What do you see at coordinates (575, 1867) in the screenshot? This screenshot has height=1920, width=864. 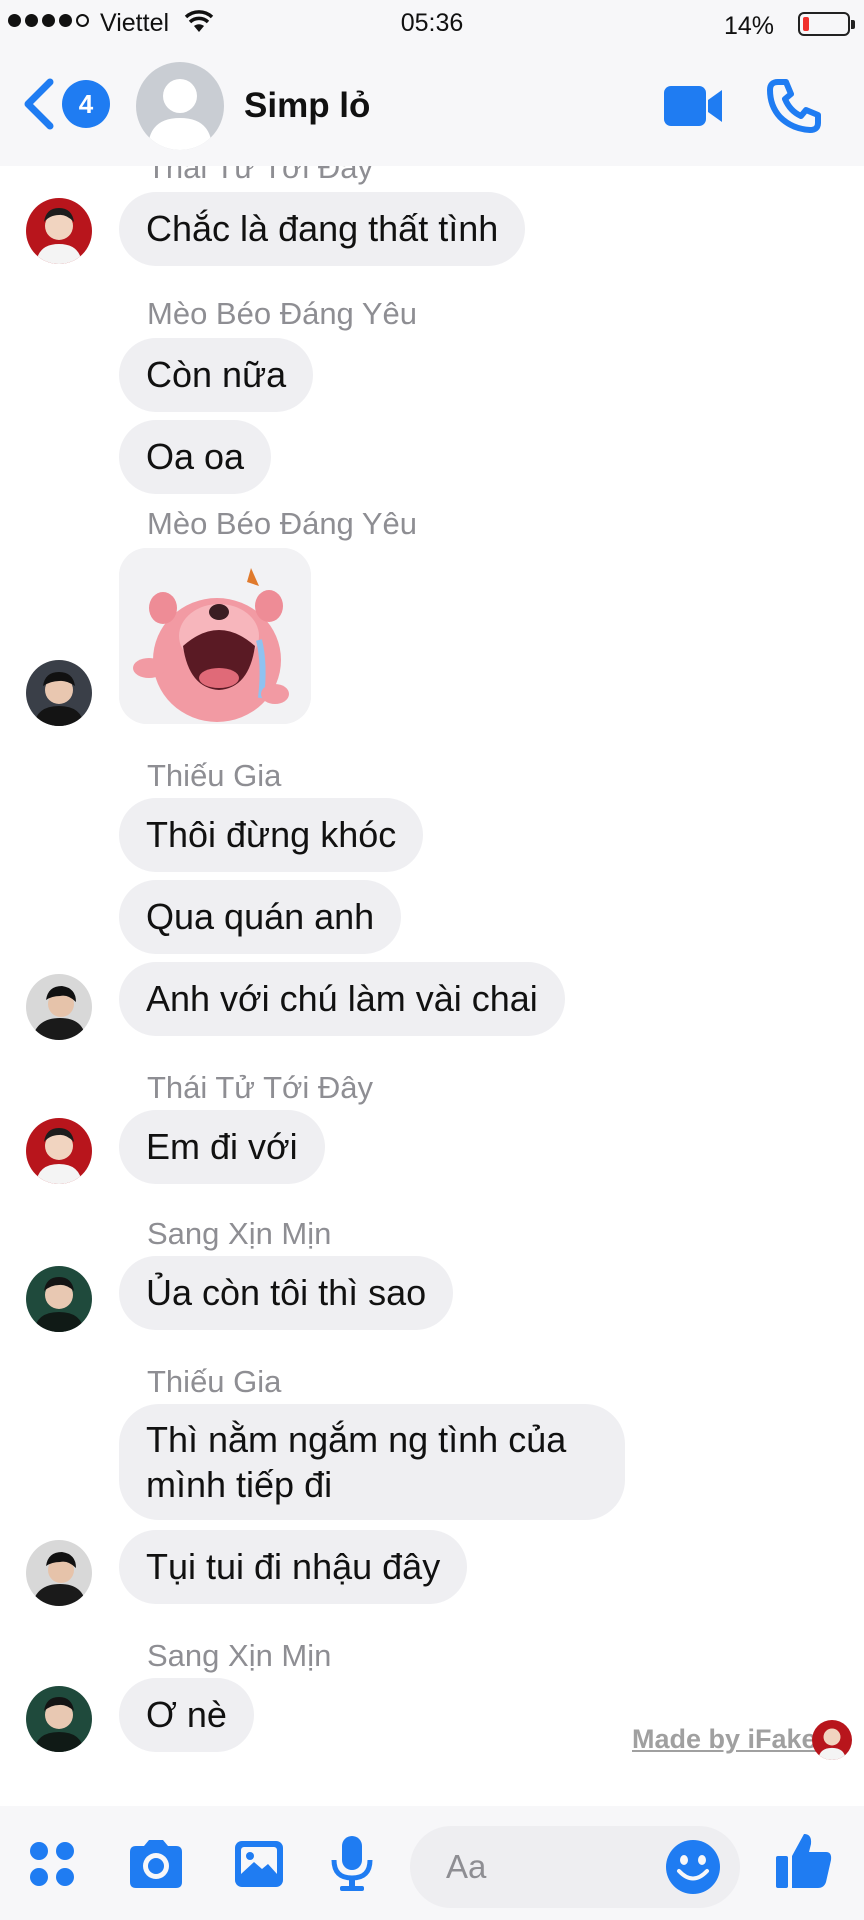 I see `message-input: Aa` at bounding box center [575, 1867].